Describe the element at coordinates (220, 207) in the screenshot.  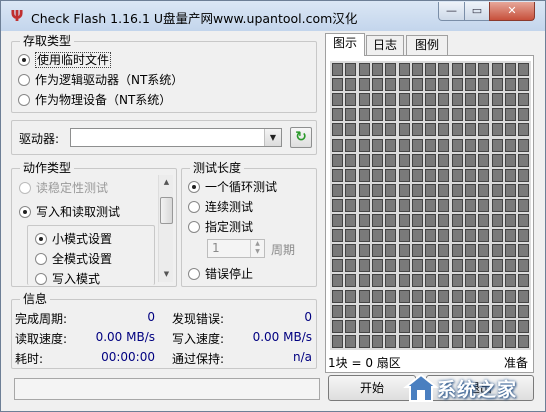
I see `continuous-radio: 连续测试` at that location.